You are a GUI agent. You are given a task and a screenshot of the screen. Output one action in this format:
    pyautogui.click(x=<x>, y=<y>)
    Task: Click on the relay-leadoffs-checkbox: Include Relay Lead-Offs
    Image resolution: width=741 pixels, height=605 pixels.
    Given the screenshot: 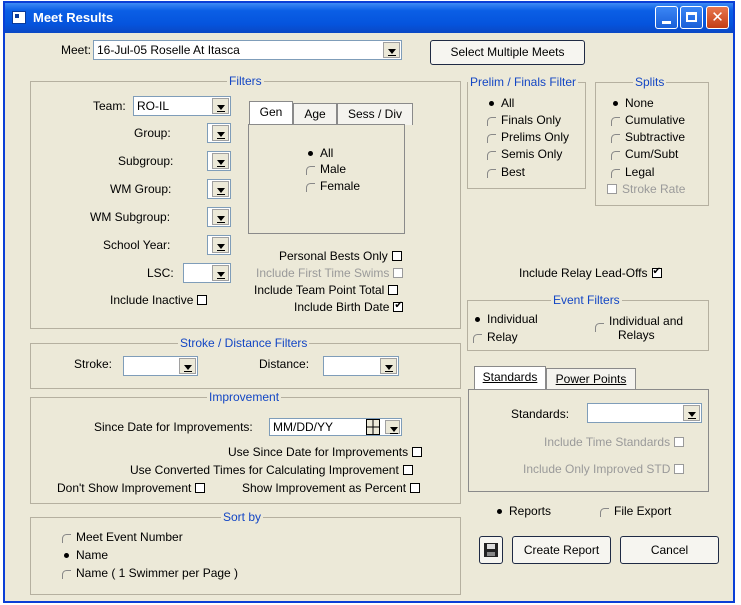 What is the action you would take?
    pyautogui.click(x=590, y=273)
    